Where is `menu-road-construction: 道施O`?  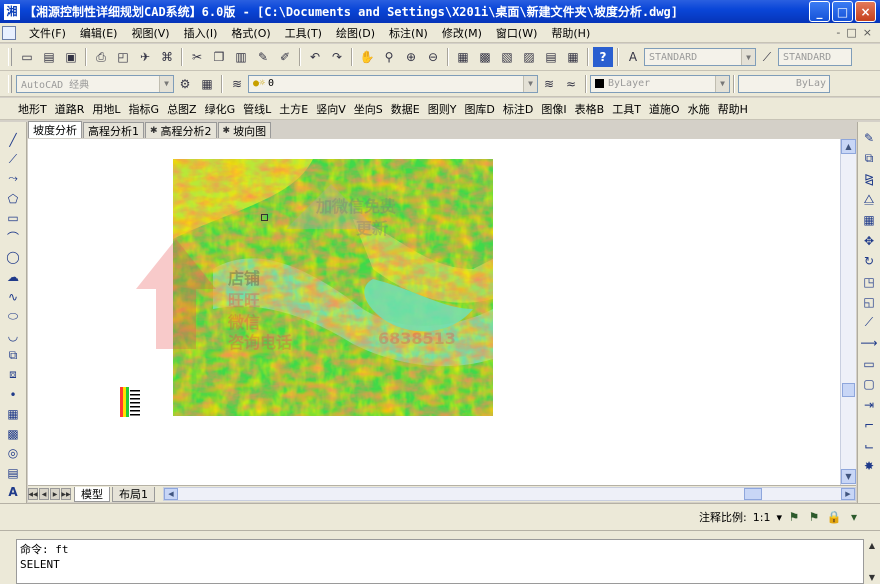 menu-road-construction: 道施O is located at coordinates (664, 109).